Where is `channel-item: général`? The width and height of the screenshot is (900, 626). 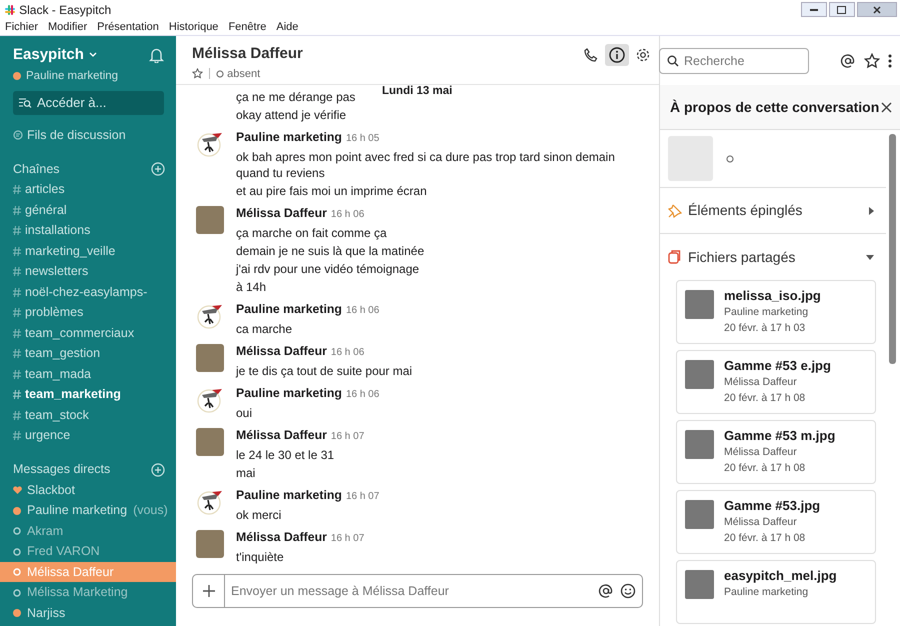
channel-item: général is located at coordinates (88, 210).